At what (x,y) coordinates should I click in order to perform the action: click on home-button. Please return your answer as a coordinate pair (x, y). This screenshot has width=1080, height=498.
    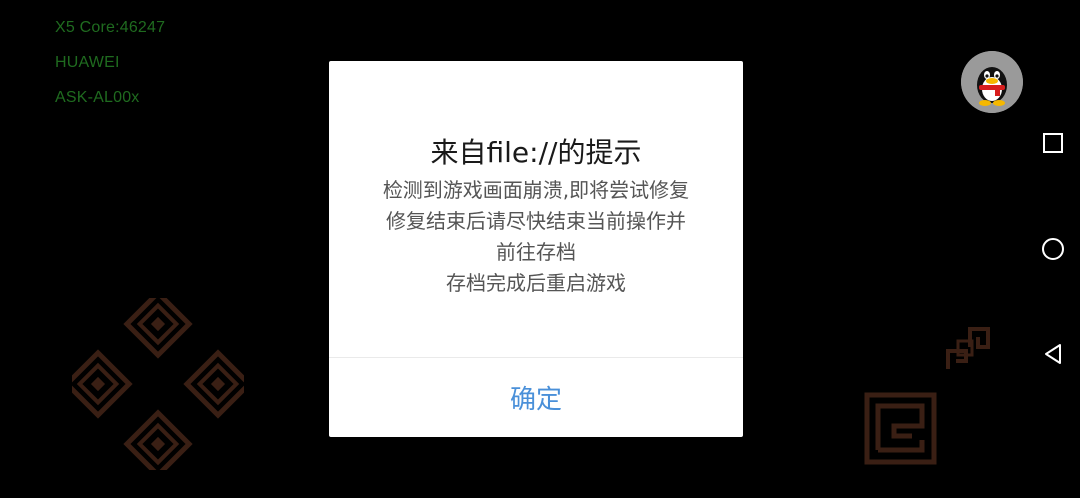
    Looking at the image, I should click on (1053, 249).